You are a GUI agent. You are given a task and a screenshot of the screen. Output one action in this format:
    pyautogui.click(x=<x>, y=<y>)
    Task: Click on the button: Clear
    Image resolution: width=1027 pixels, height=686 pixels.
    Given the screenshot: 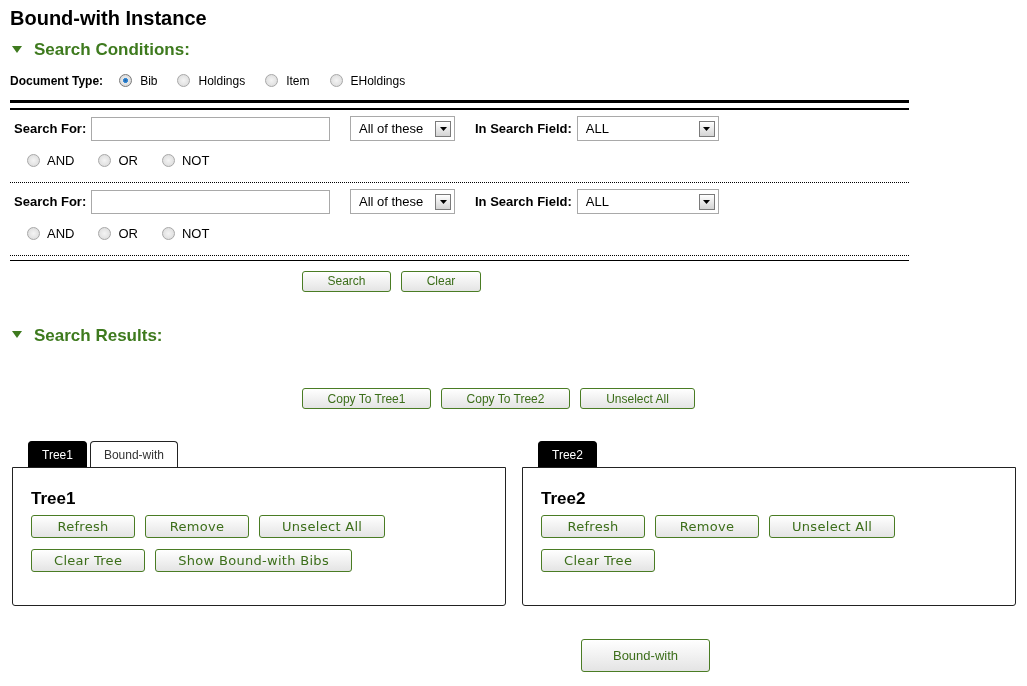 What is the action you would take?
    pyautogui.click(x=441, y=281)
    